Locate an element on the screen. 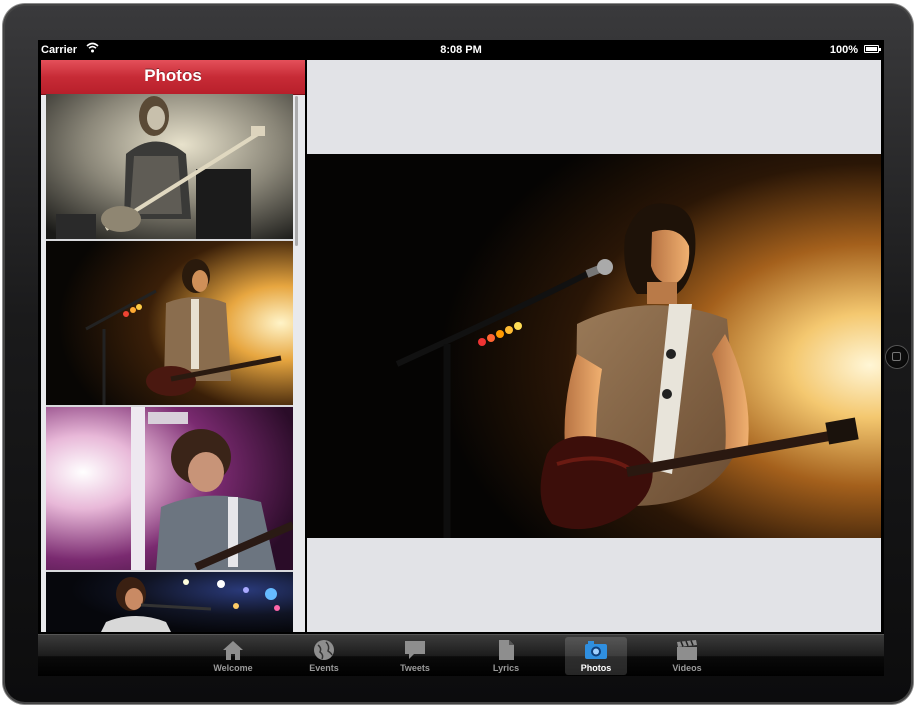  tab-label: Videos is located at coordinates (687, 668).